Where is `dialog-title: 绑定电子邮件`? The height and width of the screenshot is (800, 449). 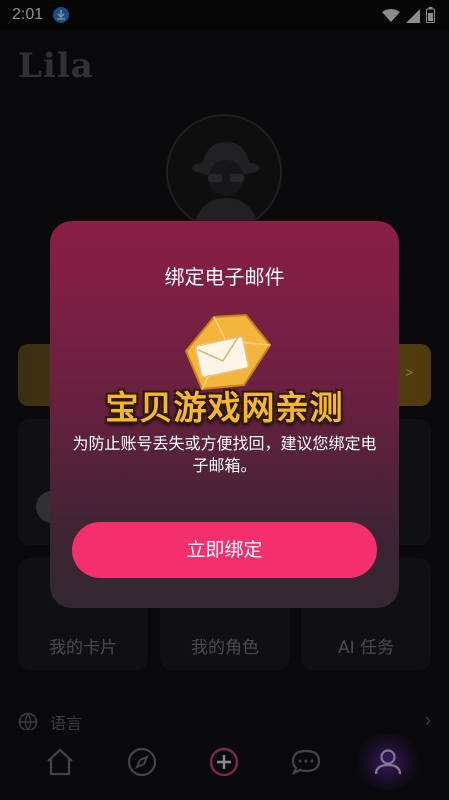 dialog-title: 绑定电子邮件 is located at coordinates (224, 277).